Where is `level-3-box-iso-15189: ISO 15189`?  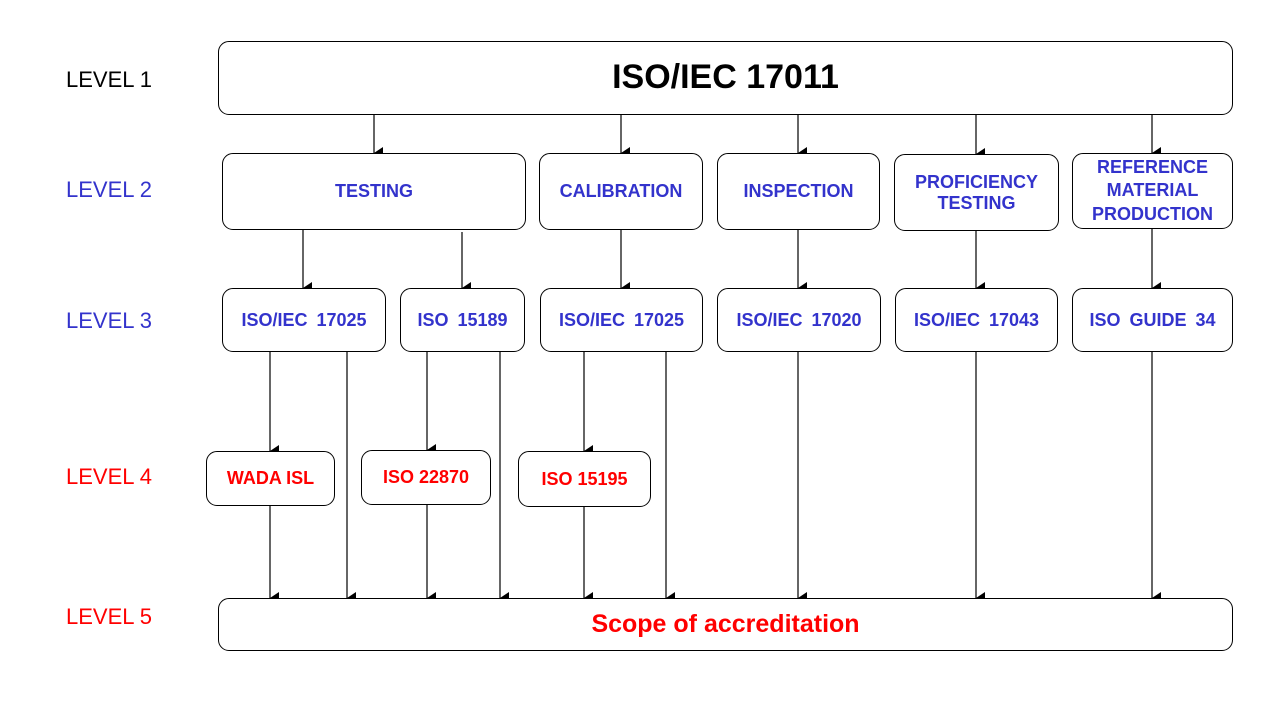
level-3-box-iso-15189: ISO 15189 is located at coordinates (462, 320).